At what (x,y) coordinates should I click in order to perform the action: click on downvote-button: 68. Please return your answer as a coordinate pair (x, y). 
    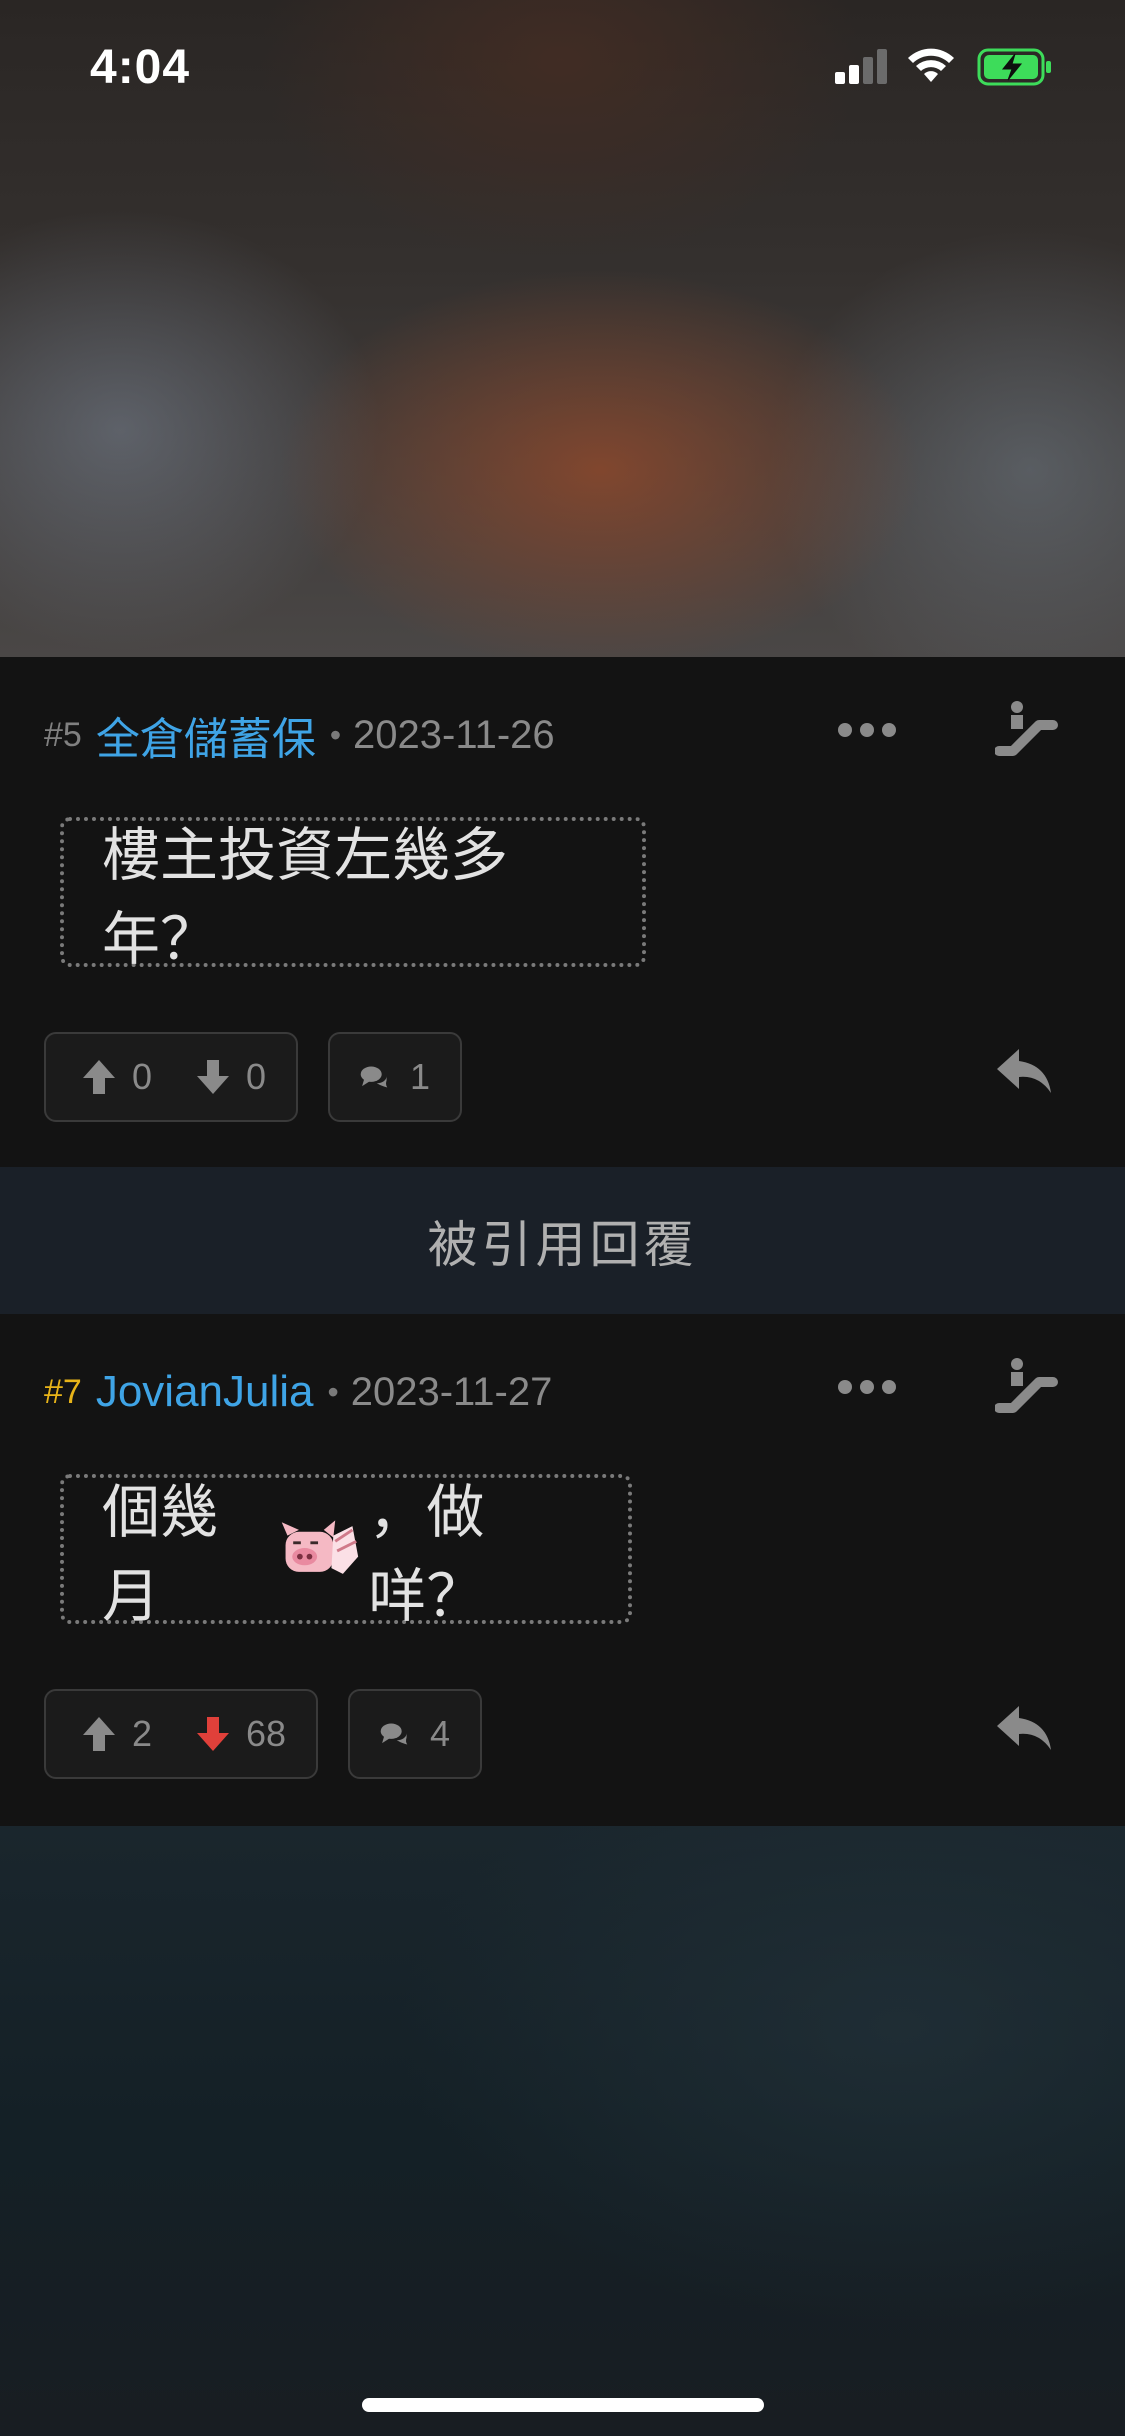
    Looking at the image, I should click on (241, 1734).